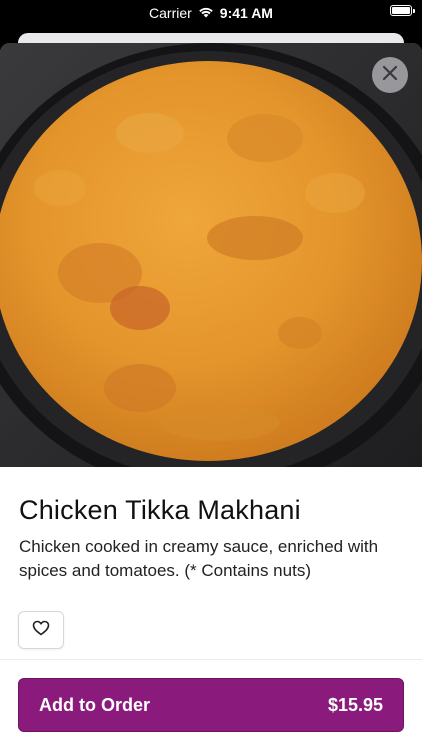 The width and height of the screenshot is (422, 750). Describe the element at coordinates (211, 659) in the screenshot. I see `divider` at that location.